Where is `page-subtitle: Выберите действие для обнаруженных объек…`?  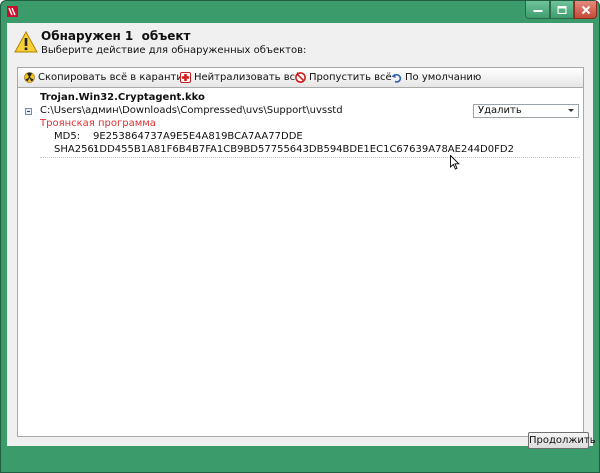
page-subtitle: Выберите действие для обнаруженных объек… is located at coordinates (174, 50).